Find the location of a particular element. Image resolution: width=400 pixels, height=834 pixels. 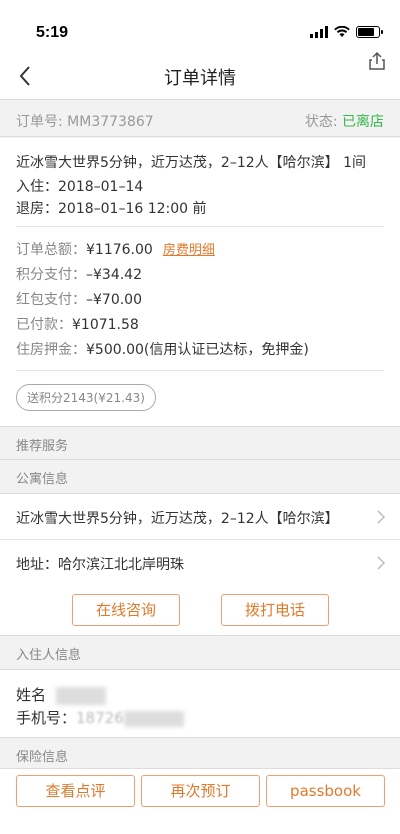

guest-name-row: 姓名 is located at coordinates (61, 694).